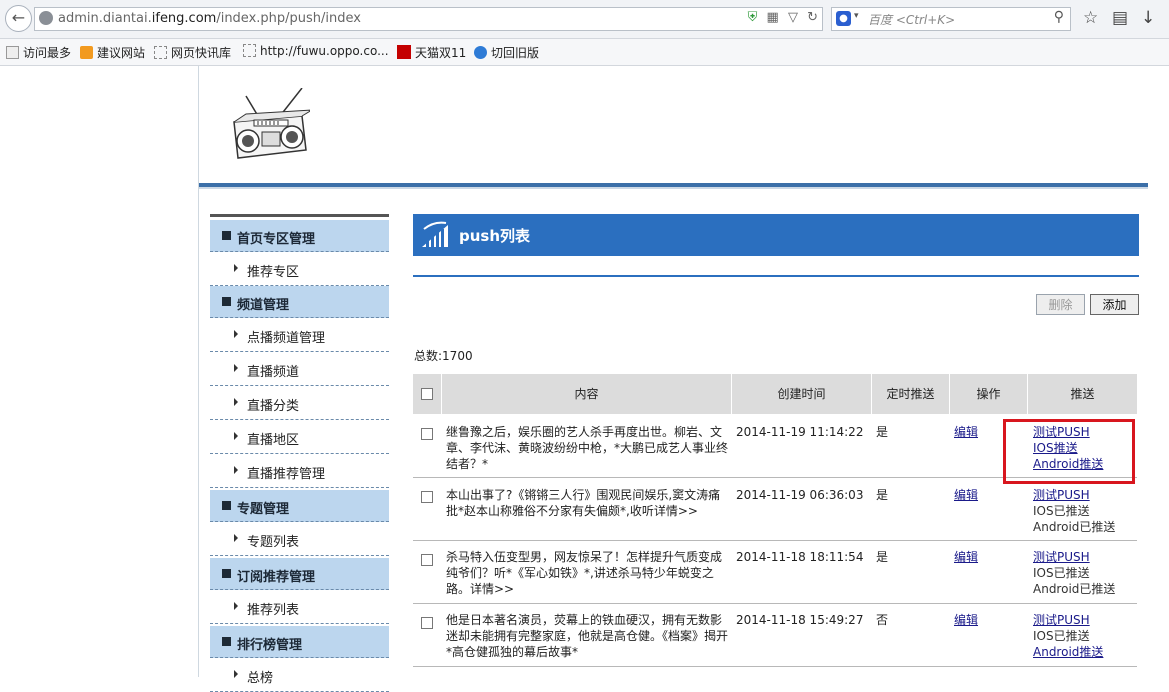 This screenshot has width=1169, height=692. Describe the element at coordinates (299, 302) in the screenshot. I see `sidebar-section-channels: 频道管理` at that location.